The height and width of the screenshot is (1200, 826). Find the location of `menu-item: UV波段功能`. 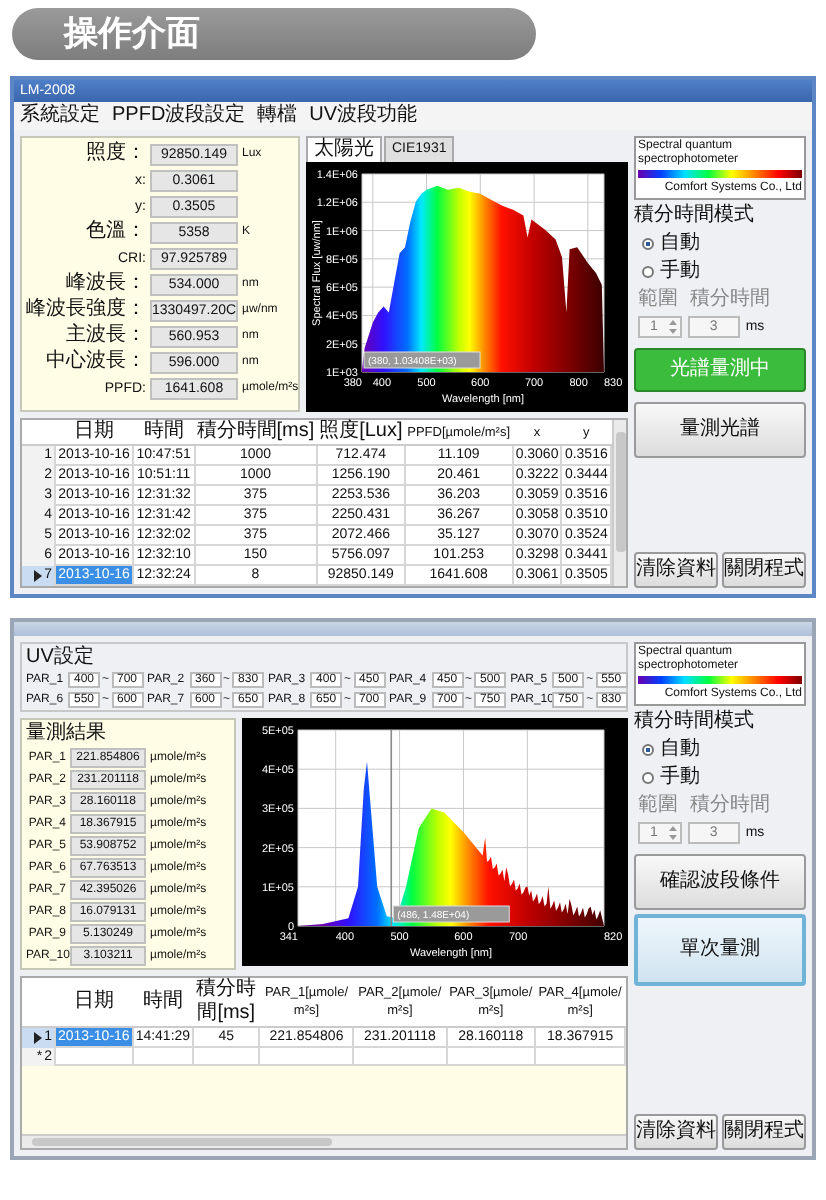

menu-item: UV波段功能 is located at coordinates (363, 116).